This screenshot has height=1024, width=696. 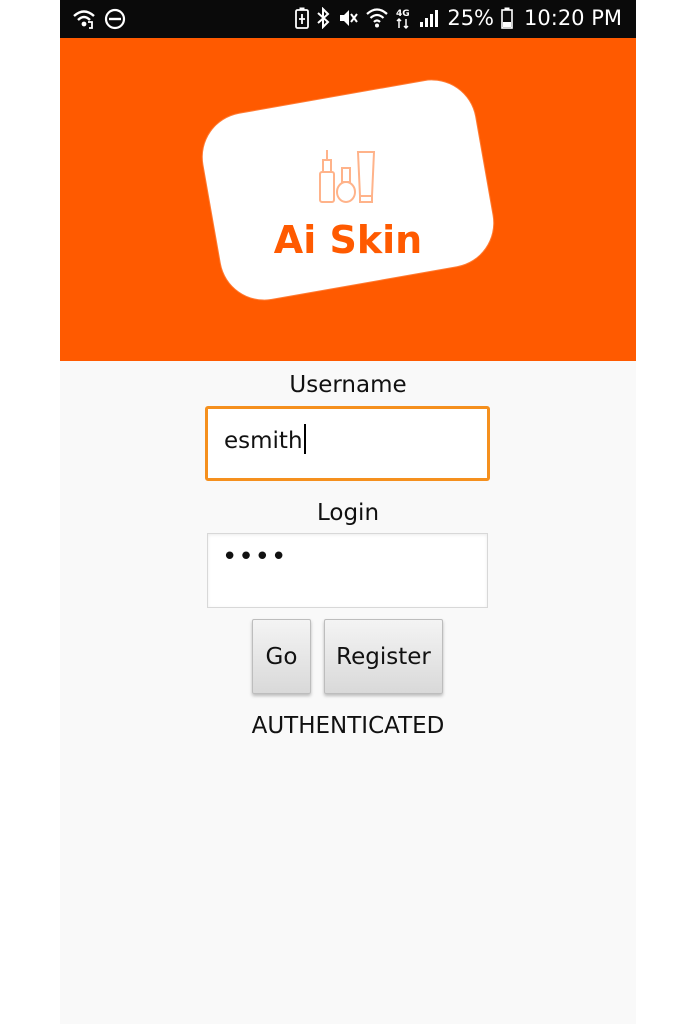 What do you see at coordinates (84, 19) in the screenshot?
I see `wifi-calling-icon` at bounding box center [84, 19].